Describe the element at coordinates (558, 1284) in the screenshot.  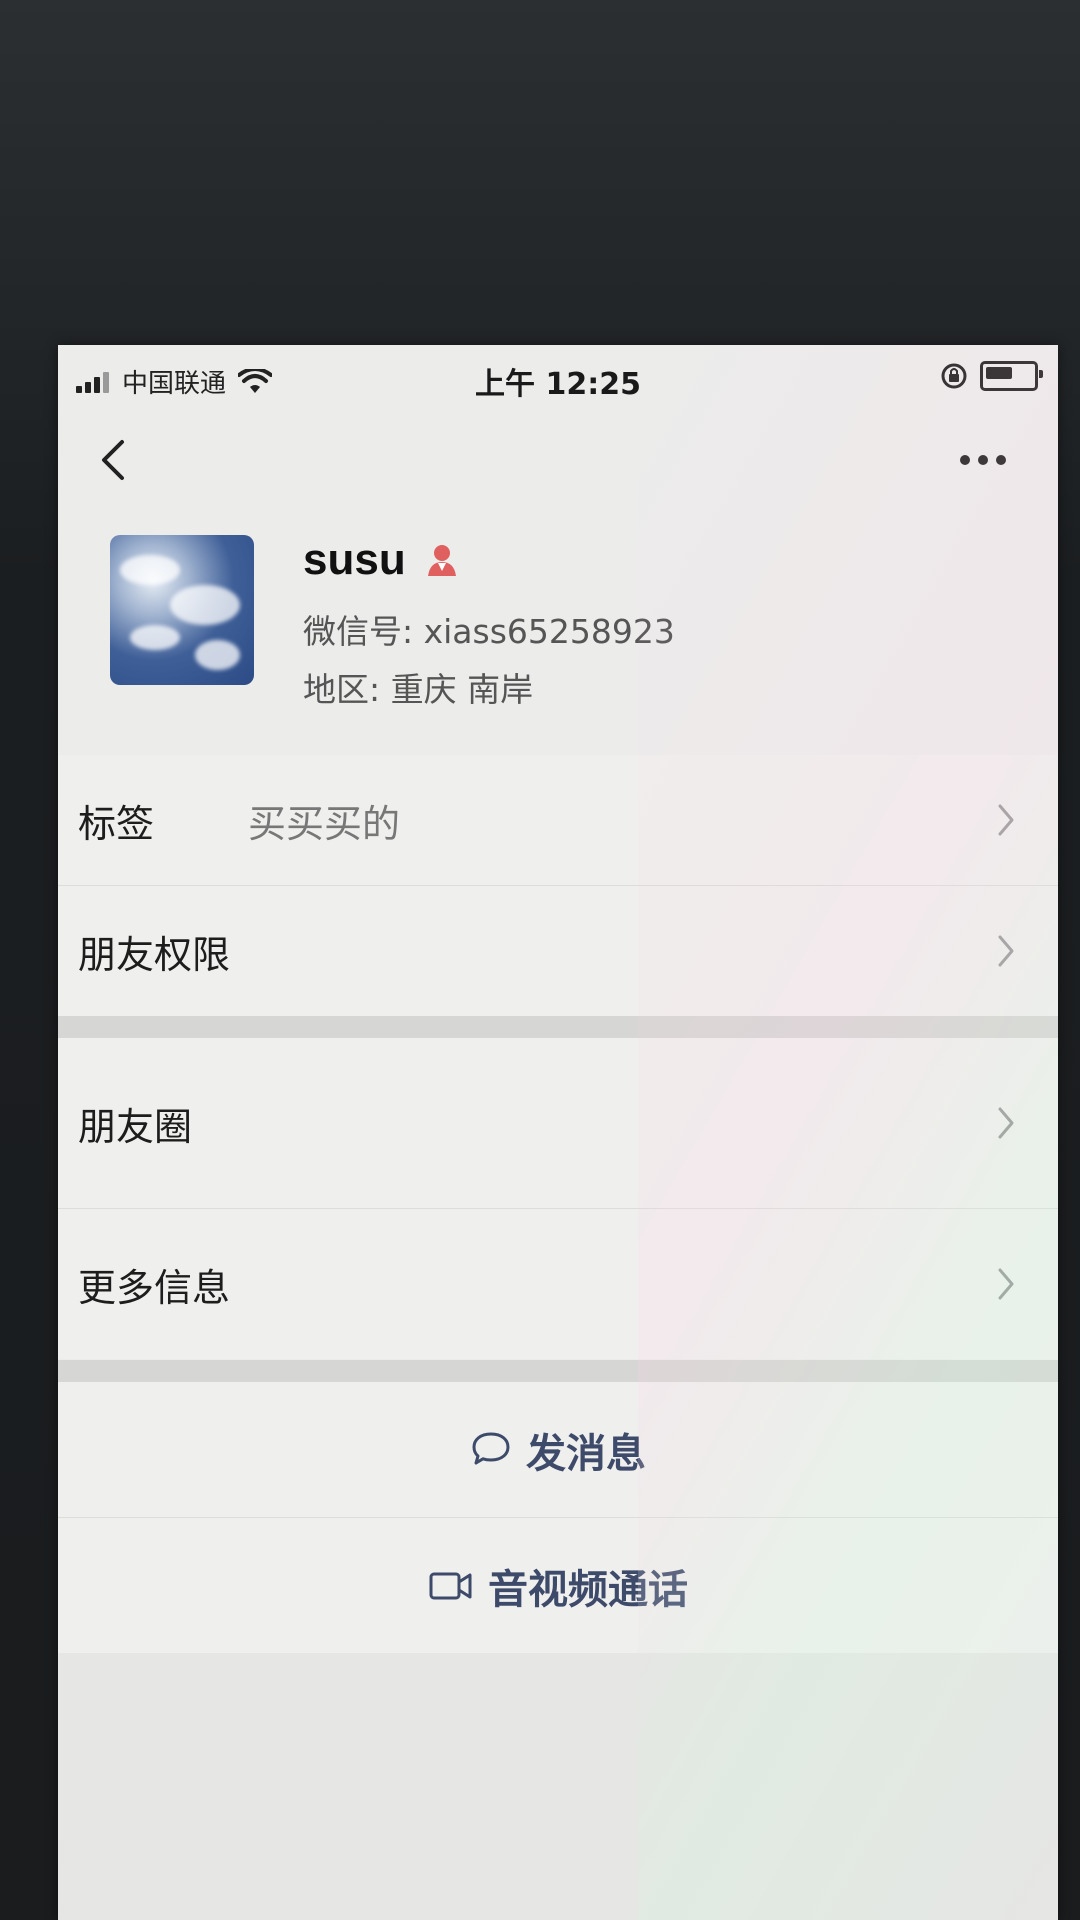
I see `row-more-info: 更多信息` at that location.